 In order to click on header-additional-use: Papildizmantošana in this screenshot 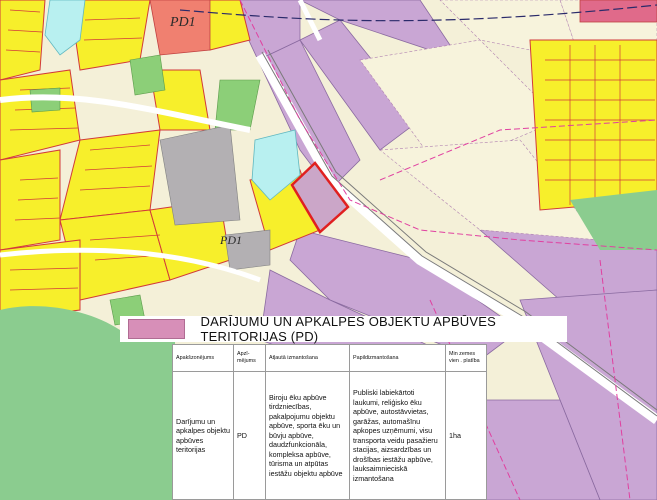, I will do `click(397, 358)`.